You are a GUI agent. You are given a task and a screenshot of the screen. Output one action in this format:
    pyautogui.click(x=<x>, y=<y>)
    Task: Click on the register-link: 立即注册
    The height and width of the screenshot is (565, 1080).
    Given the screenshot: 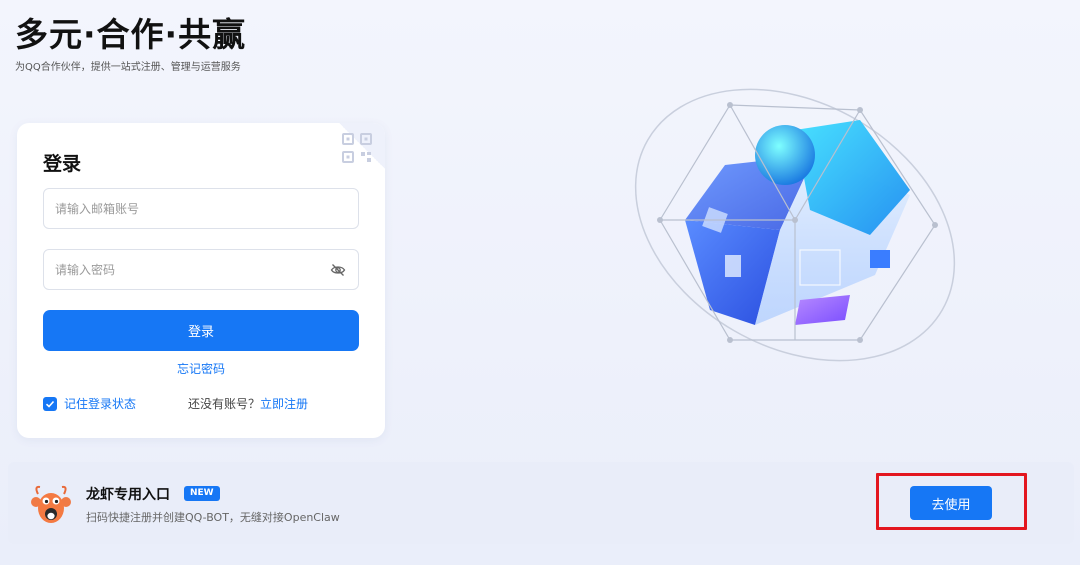 What is the action you would take?
    pyautogui.click(x=284, y=404)
    